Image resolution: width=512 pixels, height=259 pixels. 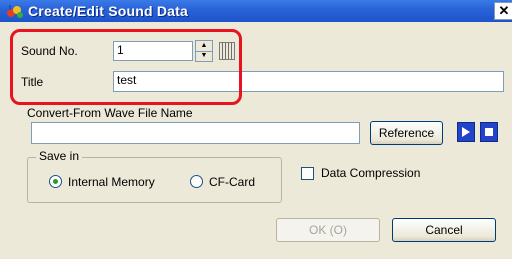 What do you see at coordinates (256, 11) in the screenshot?
I see `title-bar: Create/Edit Sound Data` at bounding box center [256, 11].